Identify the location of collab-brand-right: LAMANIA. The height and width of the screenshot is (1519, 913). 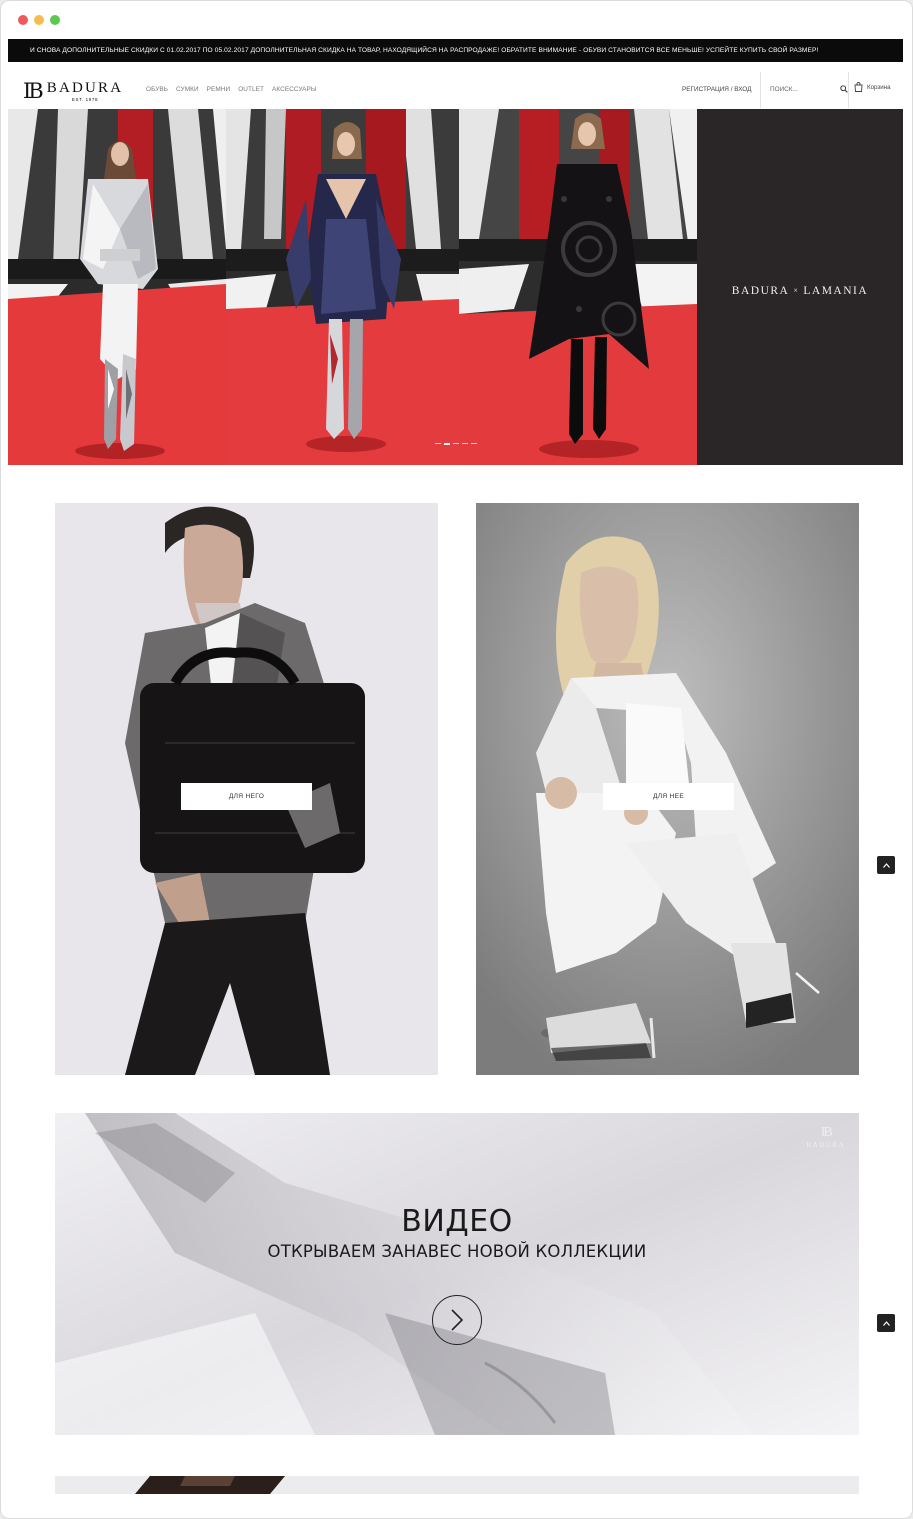
(836, 291).